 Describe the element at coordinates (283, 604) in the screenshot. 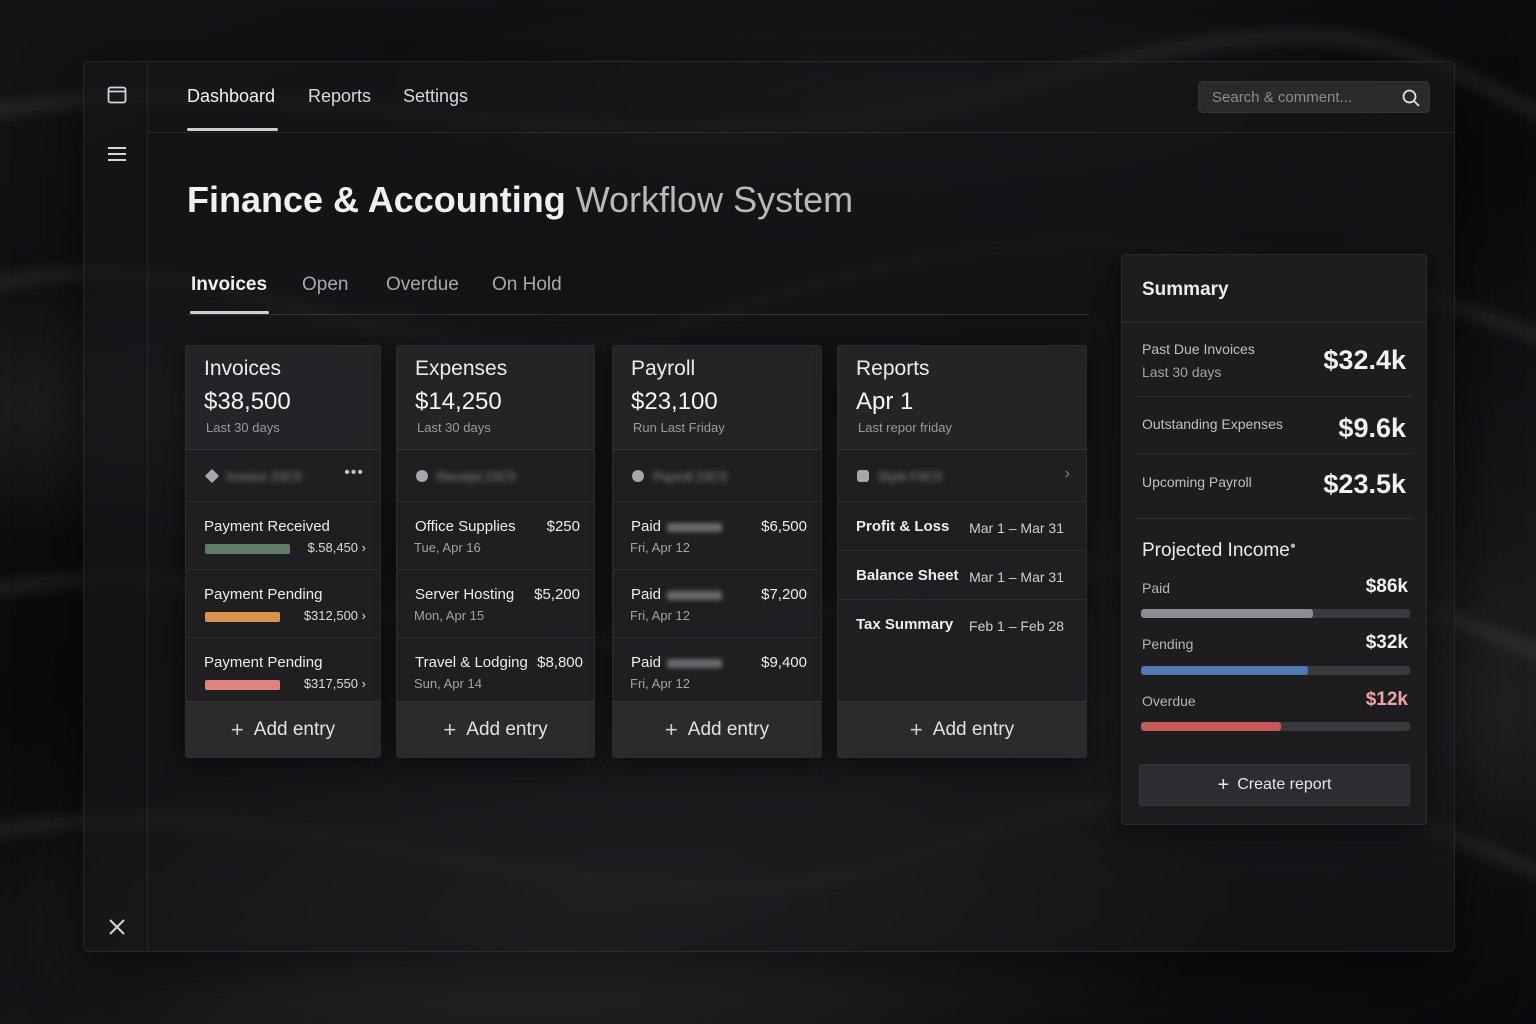

I see `list-item: Payment Pending $312,500 ›` at that location.